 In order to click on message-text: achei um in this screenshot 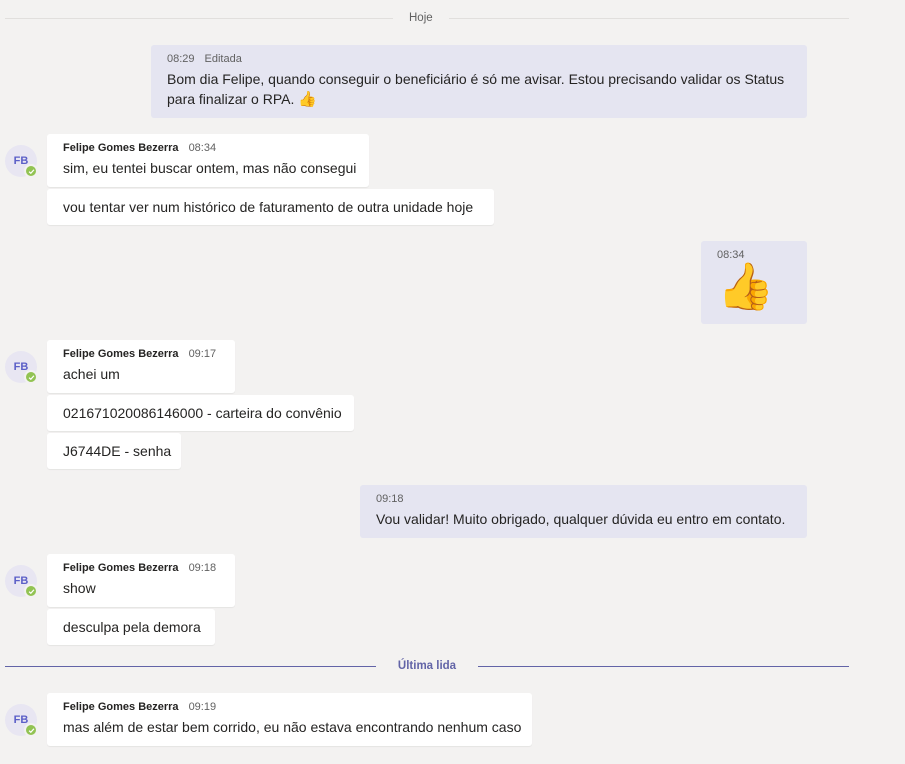, I will do `click(91, 374)`.